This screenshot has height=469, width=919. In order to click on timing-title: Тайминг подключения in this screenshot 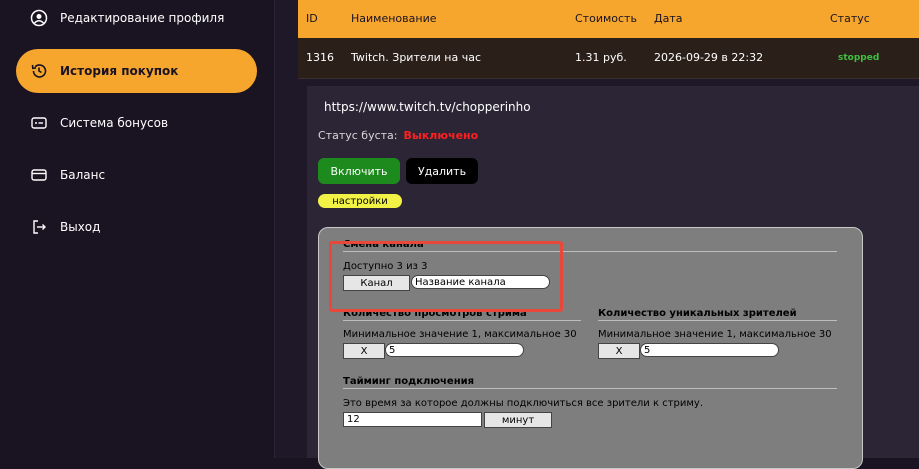, I will do `click(590, 382)`.